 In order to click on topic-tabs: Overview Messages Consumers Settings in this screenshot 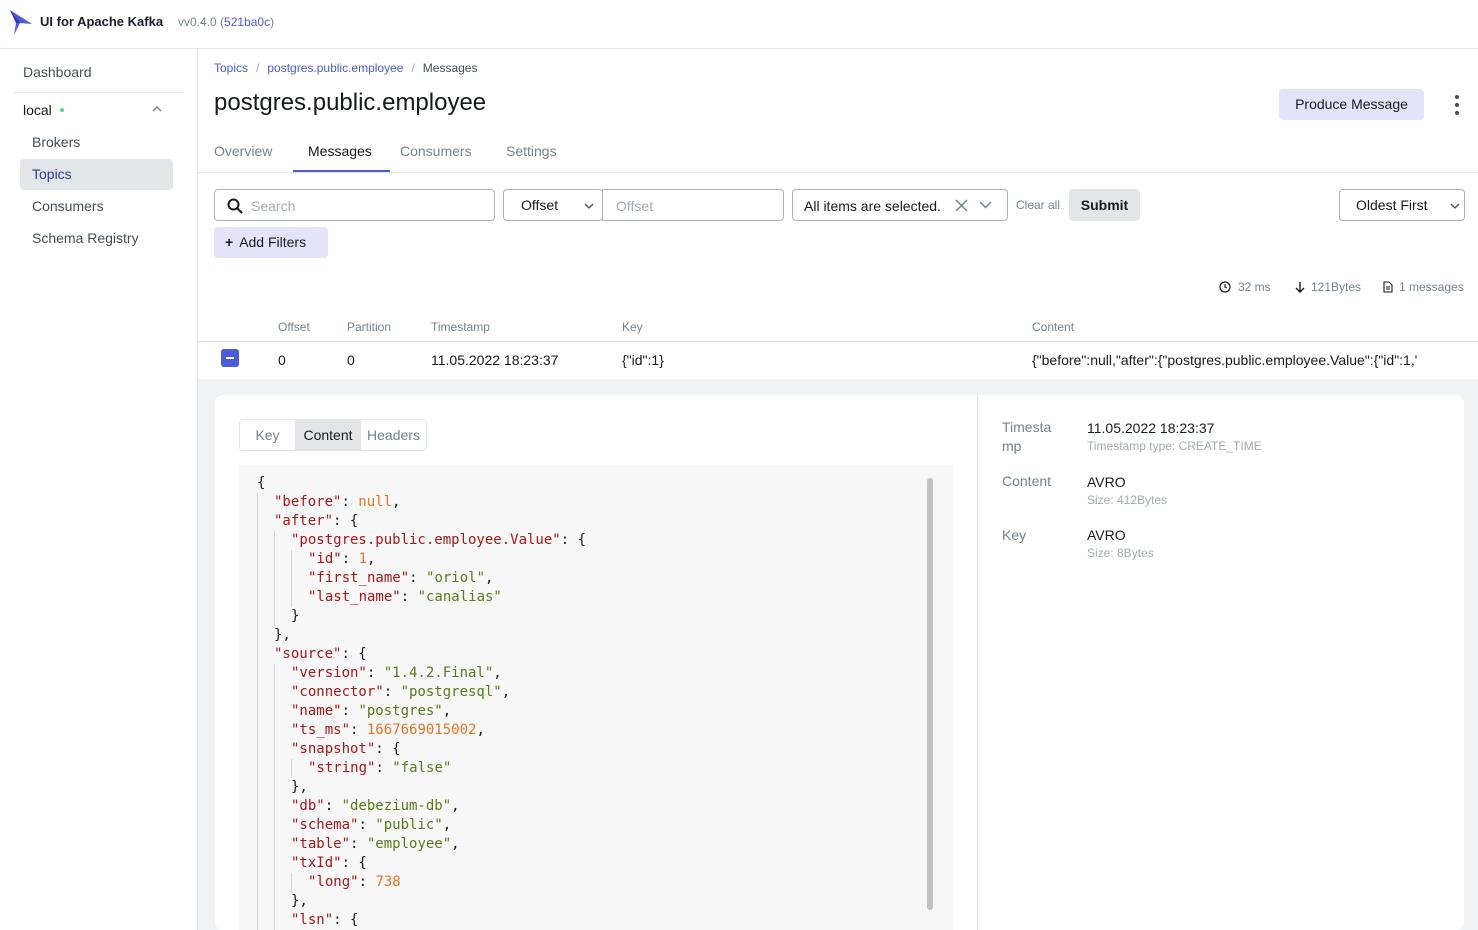, I will do `click(838, 153)`.